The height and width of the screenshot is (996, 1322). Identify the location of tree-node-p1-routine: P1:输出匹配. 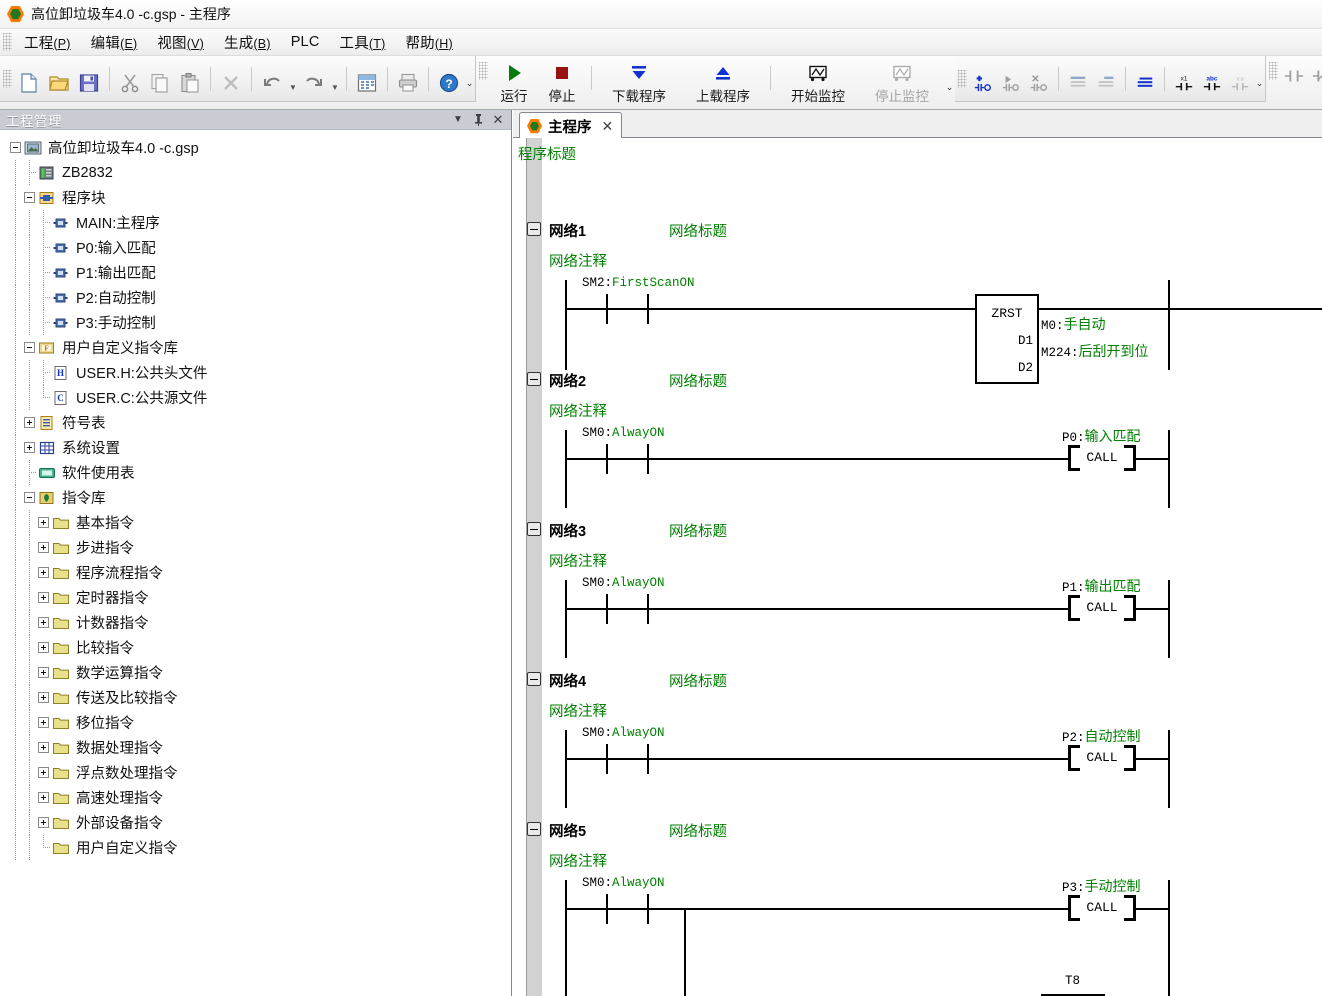
(255, 272).